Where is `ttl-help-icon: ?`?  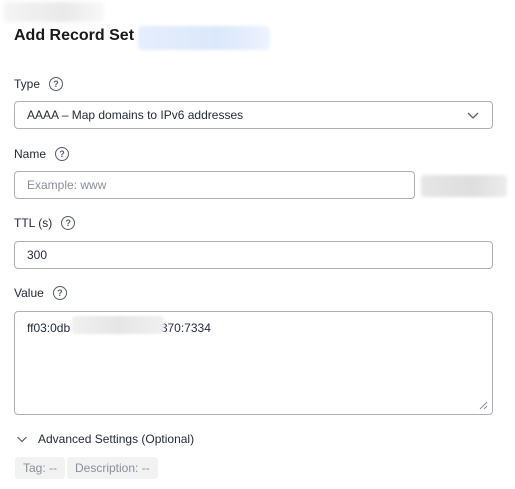
ttl-help-icon: ? is located at coordinates (68, 223).